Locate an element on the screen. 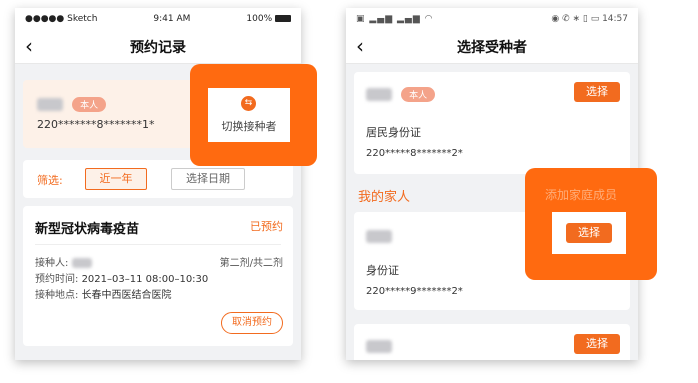 The height and width of the screenshot is (383, 698). highlight-switch-recipient: ⇆ 切换接种者 is located at coordinates (253, 115).